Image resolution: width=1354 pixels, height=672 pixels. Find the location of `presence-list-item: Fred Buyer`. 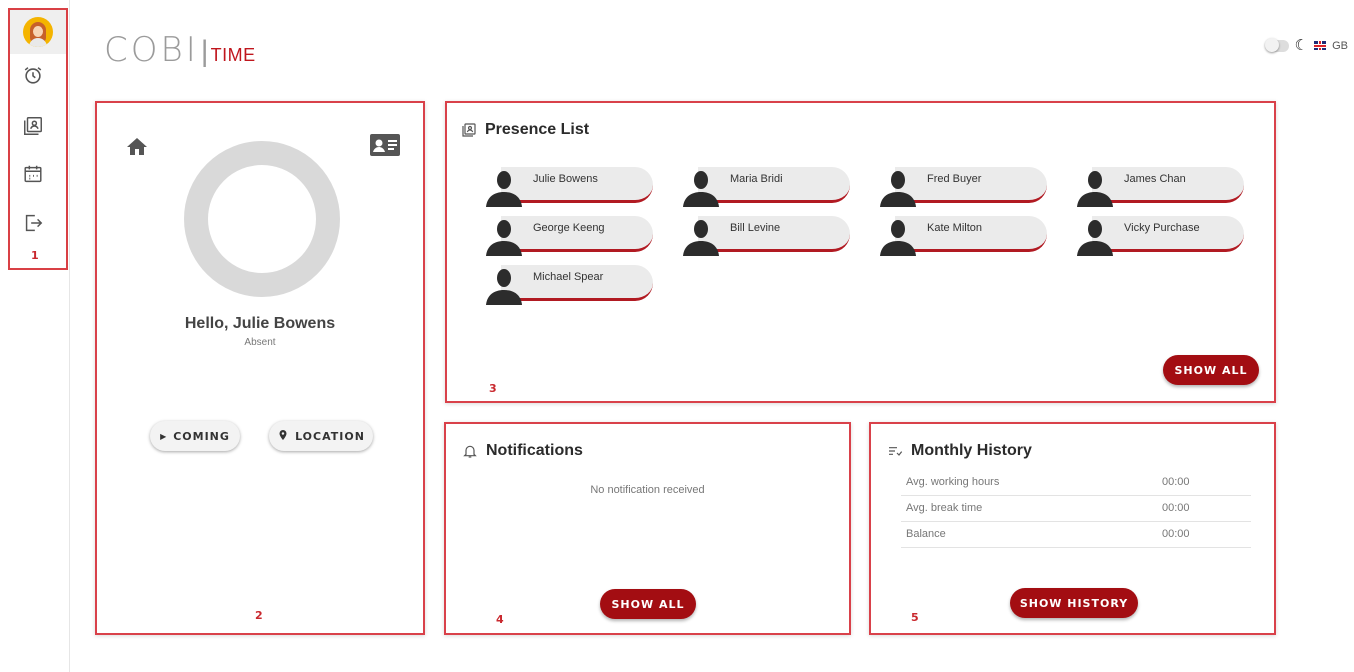

presence-list-item: Fred Buyer is located at coordinates (962, 185).